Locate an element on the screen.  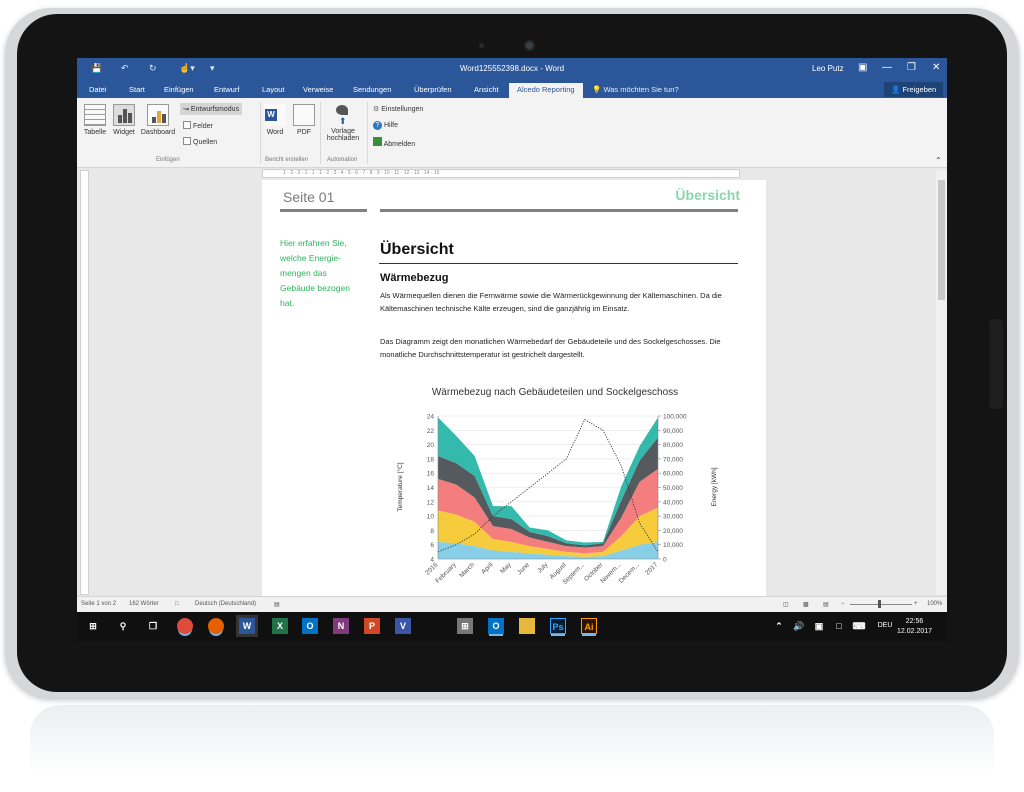
zoom-in-icon: + is located at coordinates (916, 604).